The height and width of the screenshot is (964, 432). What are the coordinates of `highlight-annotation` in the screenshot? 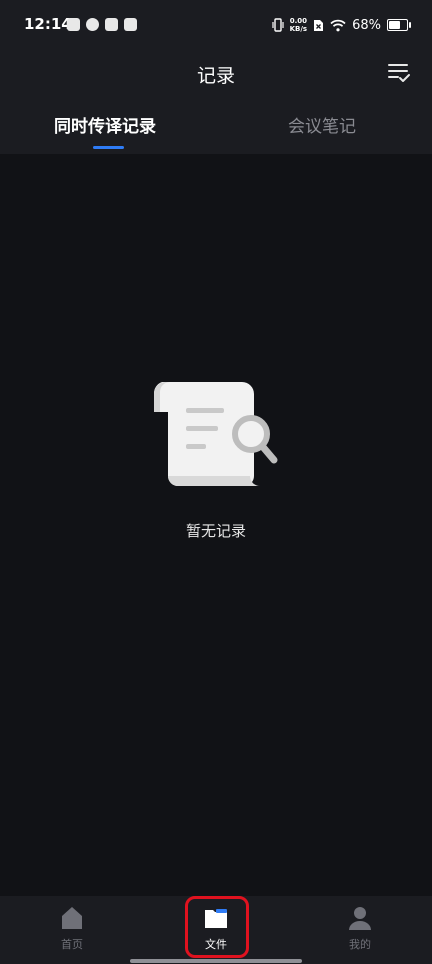 It's located at (217, 927).